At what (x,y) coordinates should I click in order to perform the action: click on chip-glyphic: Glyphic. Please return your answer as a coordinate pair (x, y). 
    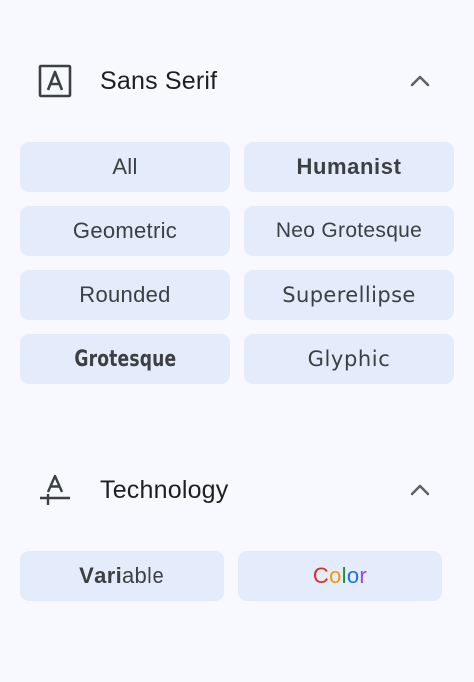
    Looking at the image, I should click on (349, 359).